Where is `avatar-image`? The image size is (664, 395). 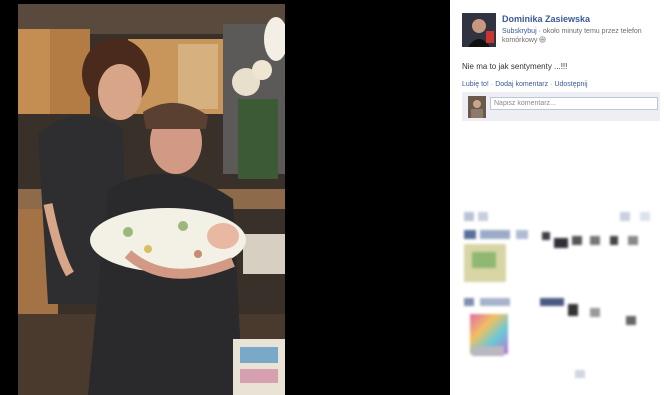
avatar-image is located at coordinates (479, 30).